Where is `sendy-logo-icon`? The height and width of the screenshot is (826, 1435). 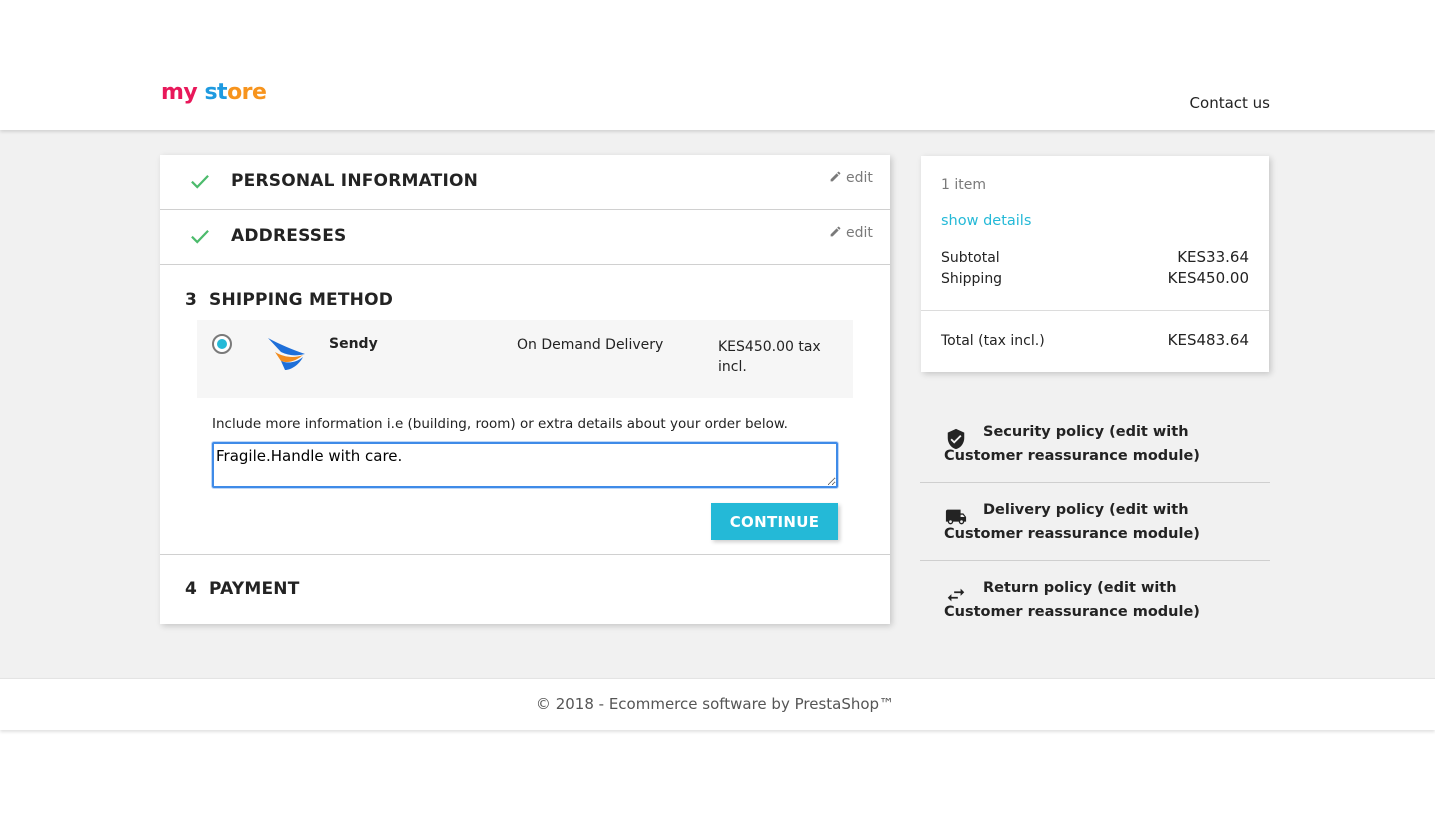 sendy-logo-icon is located at coordinates (286, 354).